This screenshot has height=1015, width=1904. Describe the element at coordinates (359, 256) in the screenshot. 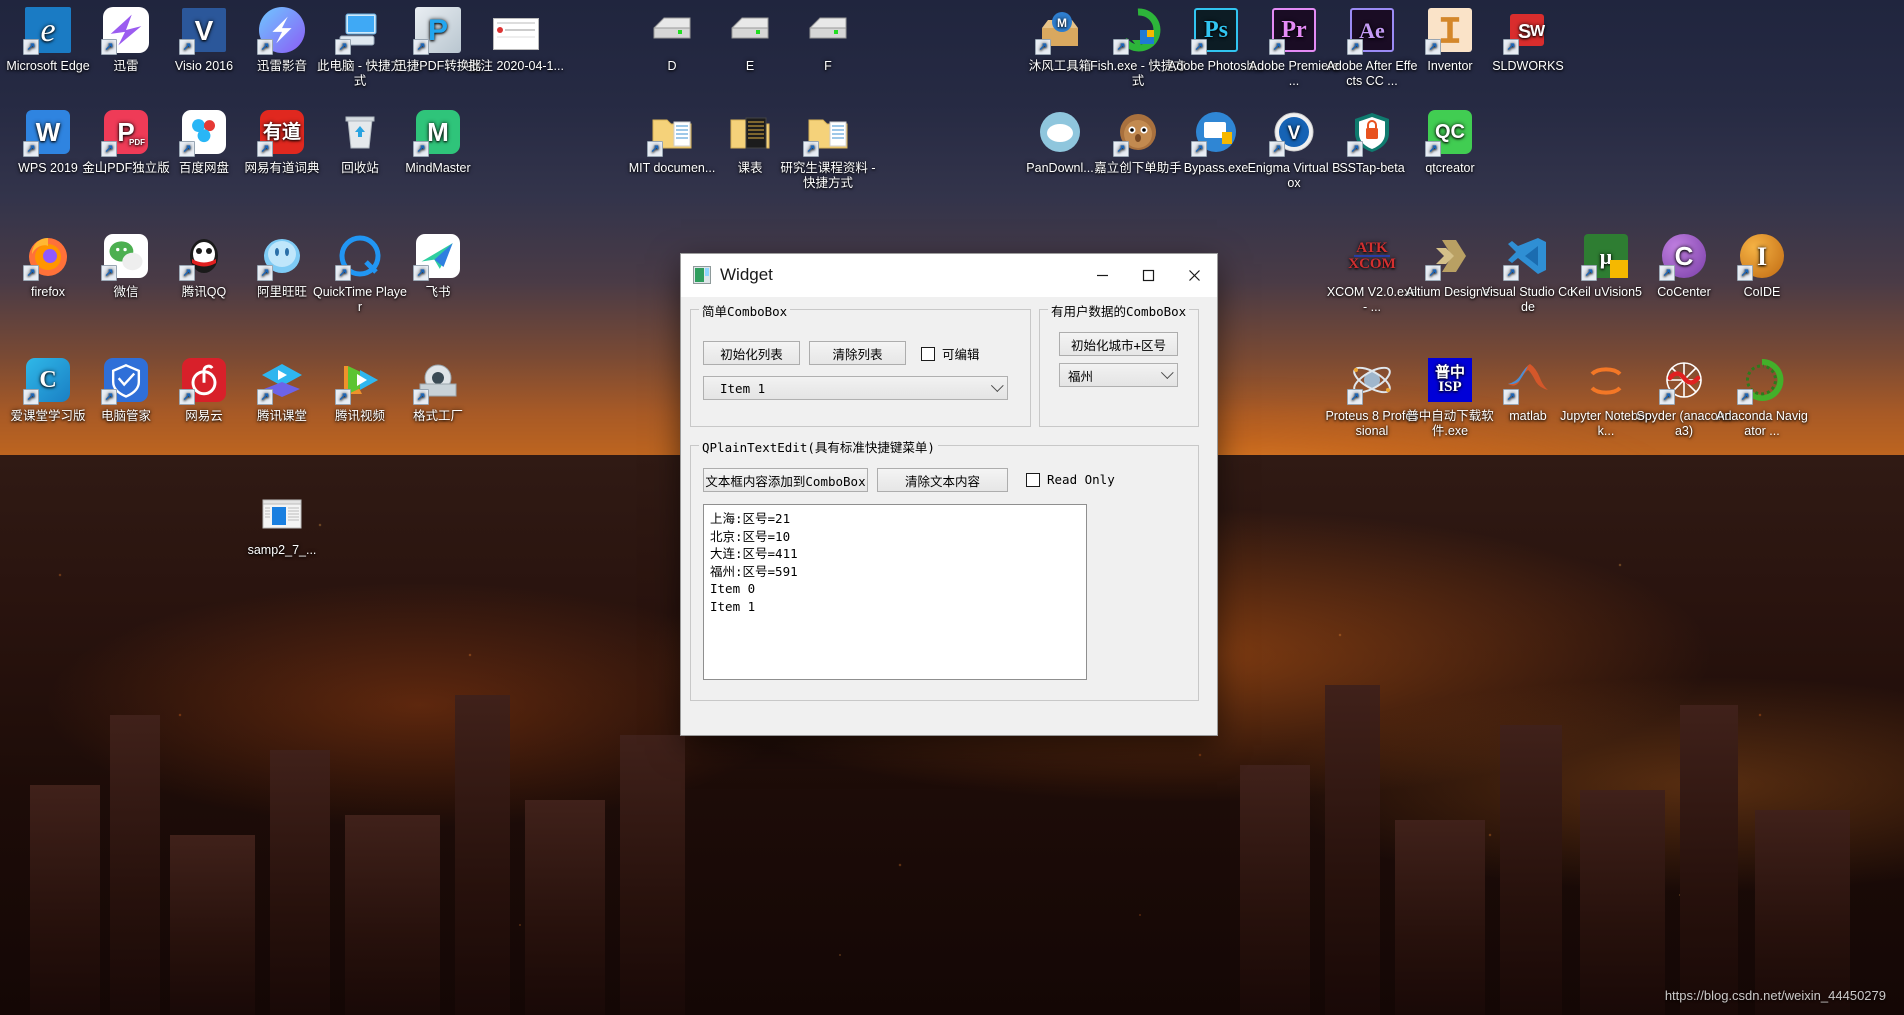

I see `quicktime-icon` at that location.